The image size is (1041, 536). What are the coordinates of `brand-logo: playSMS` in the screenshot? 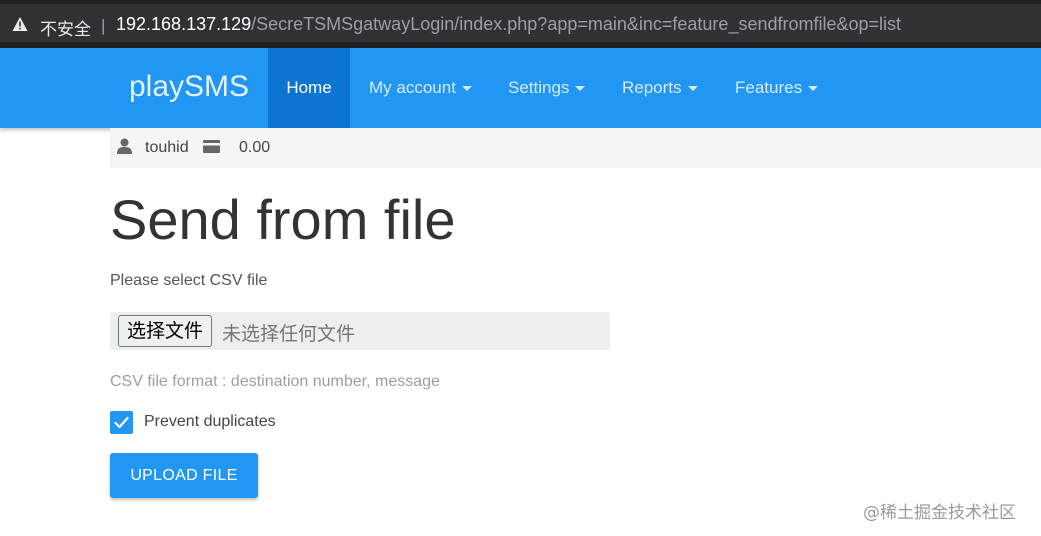 It's located at (189, 87).